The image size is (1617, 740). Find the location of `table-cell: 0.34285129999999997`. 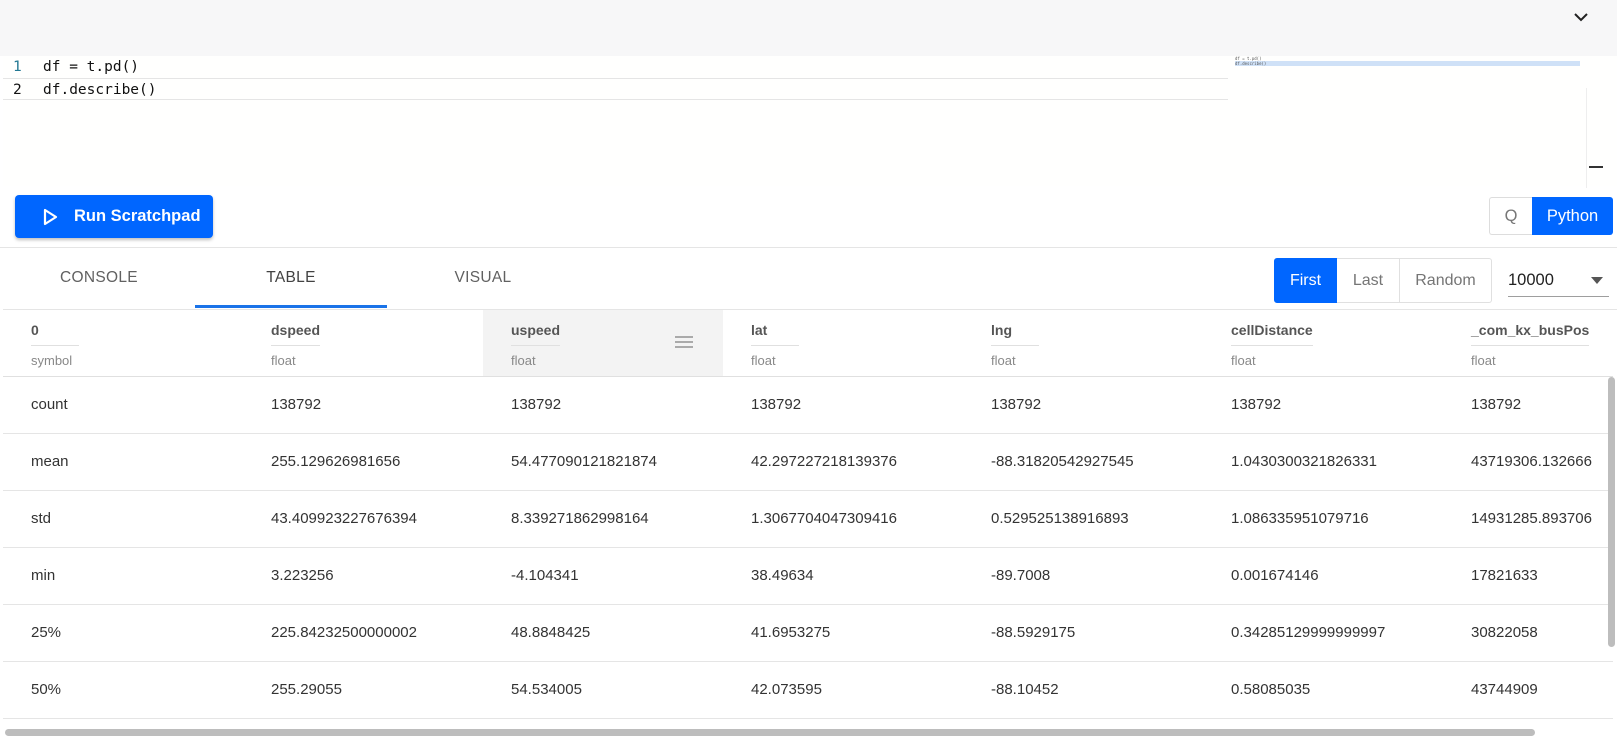

table-cell: 0.34285129999999997 is located at coordinates (1308, 632).